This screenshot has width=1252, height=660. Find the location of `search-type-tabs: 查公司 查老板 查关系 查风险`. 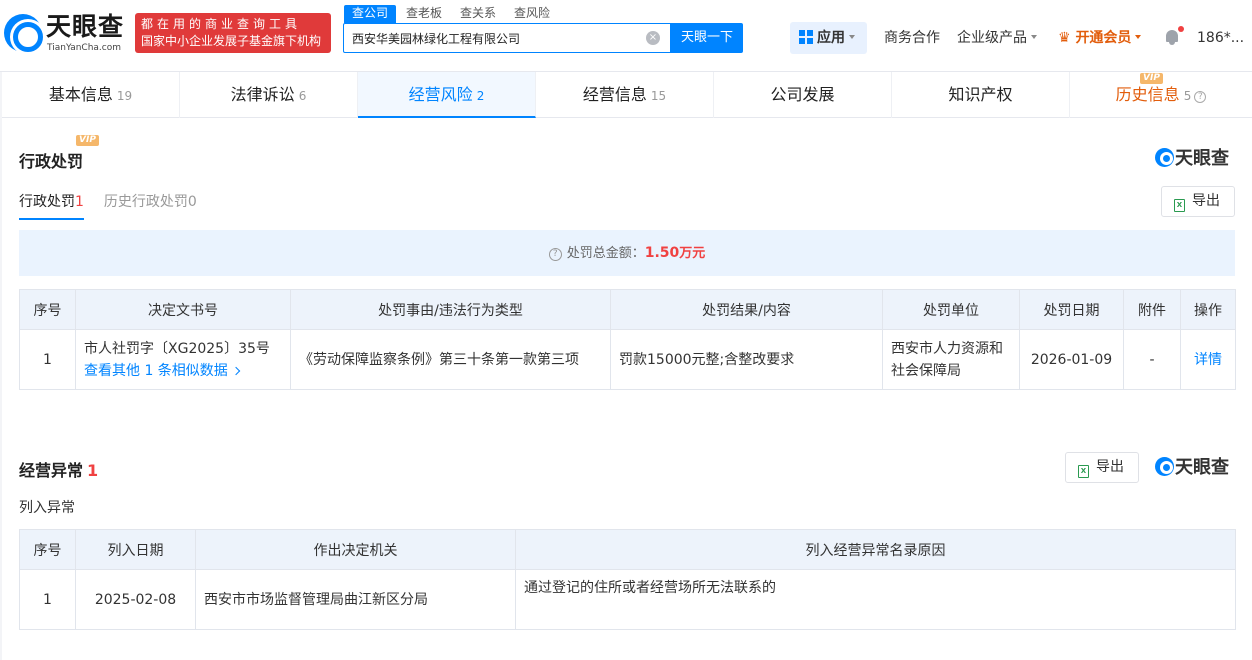

search-type-tabs: 查公司 查老板 查关系 查风险 is located at coordinates (452, 14).